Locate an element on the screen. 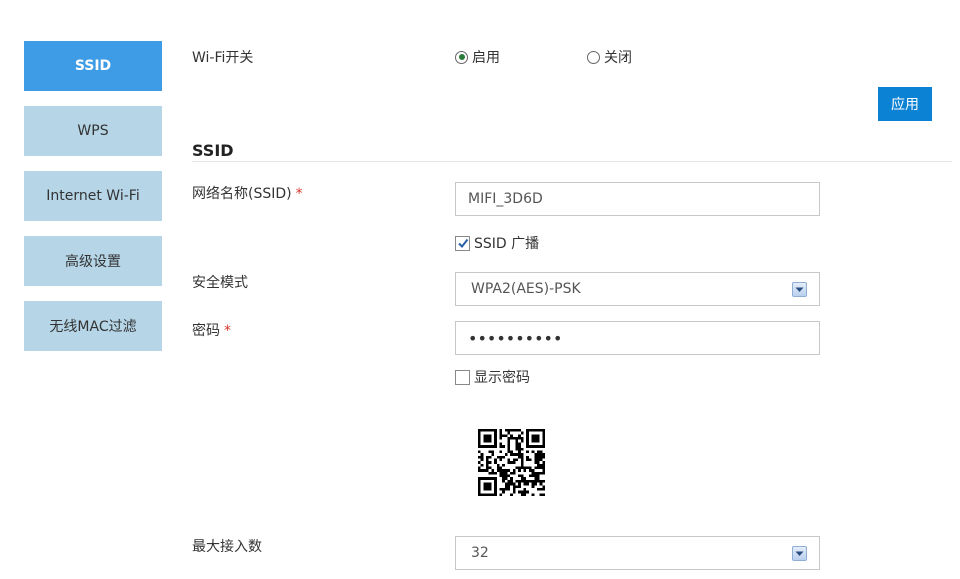 The image size is (960, 579). sidebar-item-label: 高级设置 is located at coordinates (93, 262).